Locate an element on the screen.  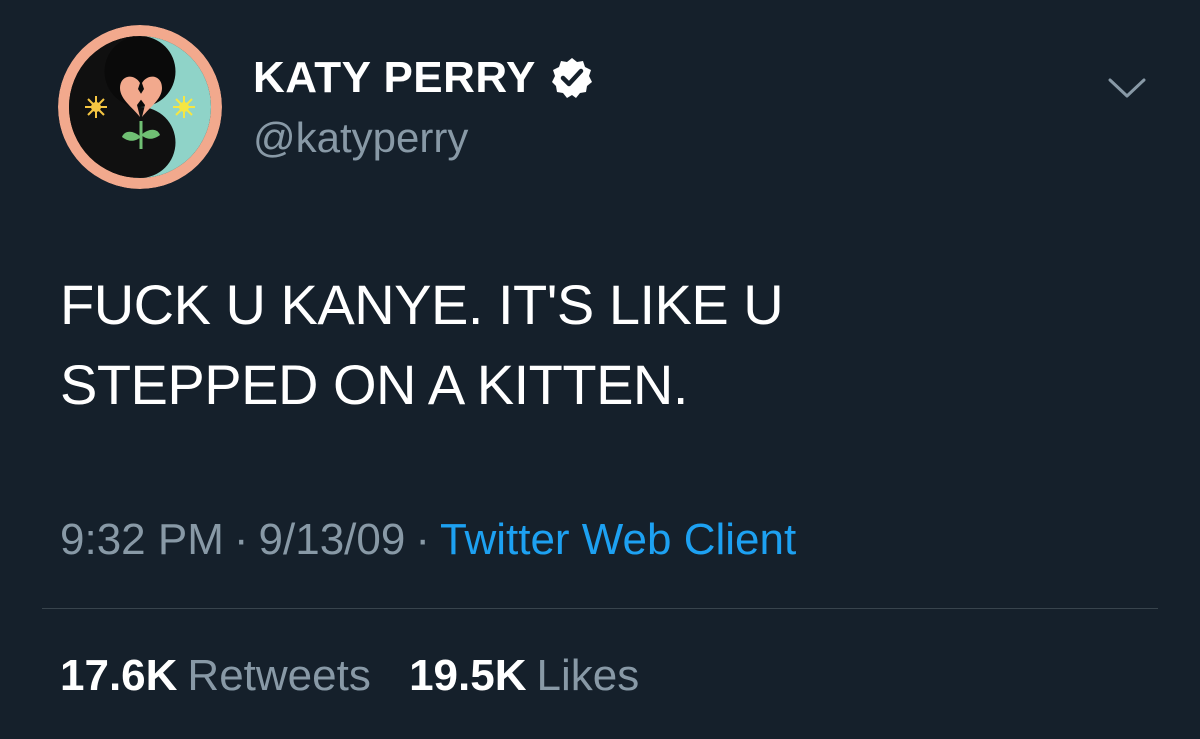
author-handle: @katyperry is located at coordinates (360, 138).